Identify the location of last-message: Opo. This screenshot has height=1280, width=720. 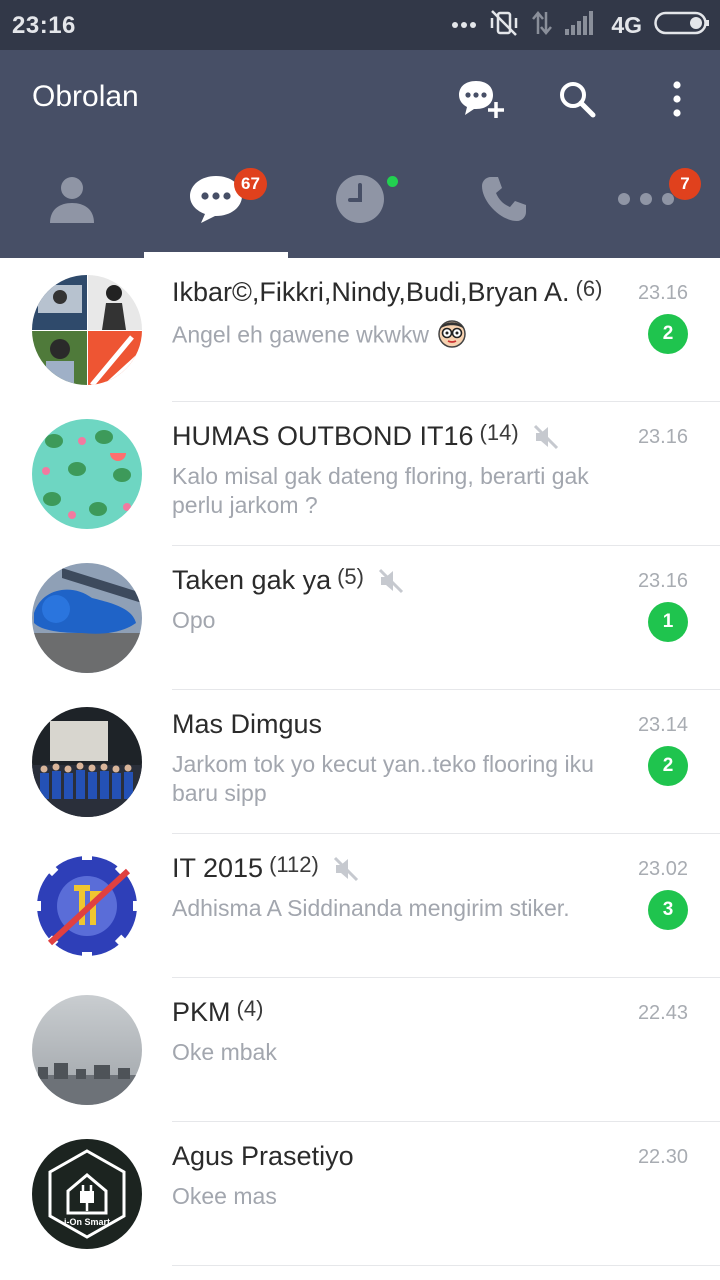
(194, 620).